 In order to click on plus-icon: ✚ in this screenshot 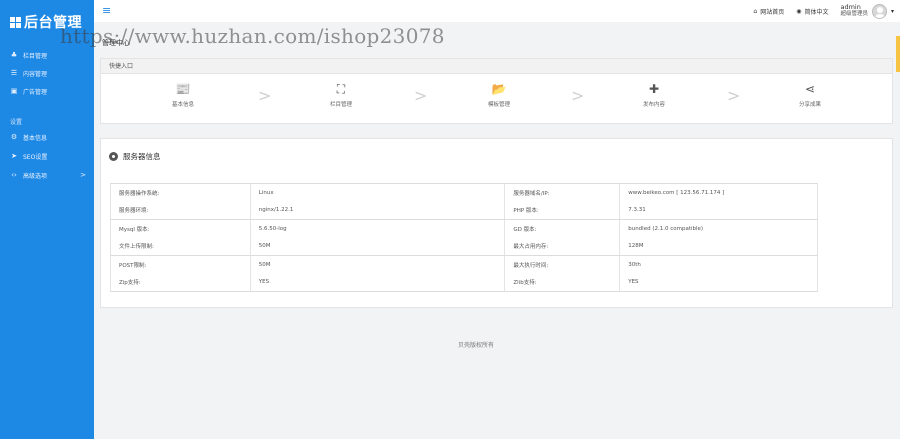, I will do `click(654, 89)`.